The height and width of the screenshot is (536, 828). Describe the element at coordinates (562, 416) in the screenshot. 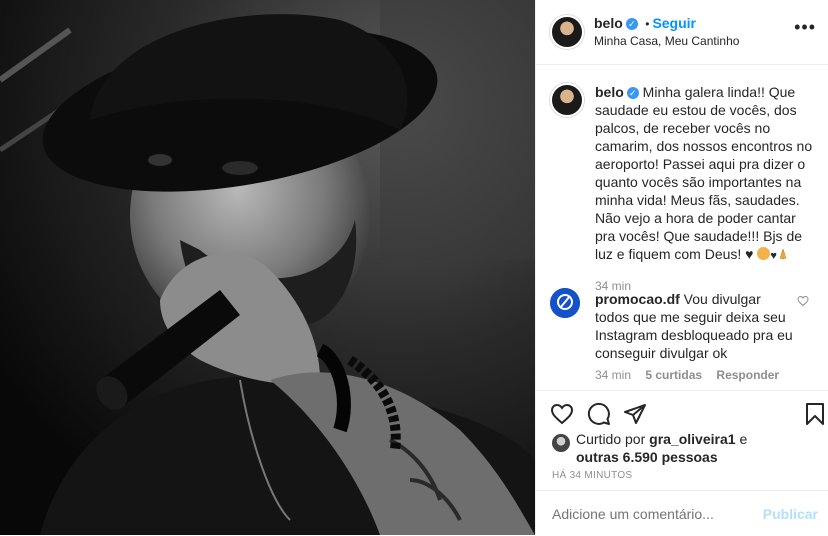

I see `like-heart-icon` at that location.